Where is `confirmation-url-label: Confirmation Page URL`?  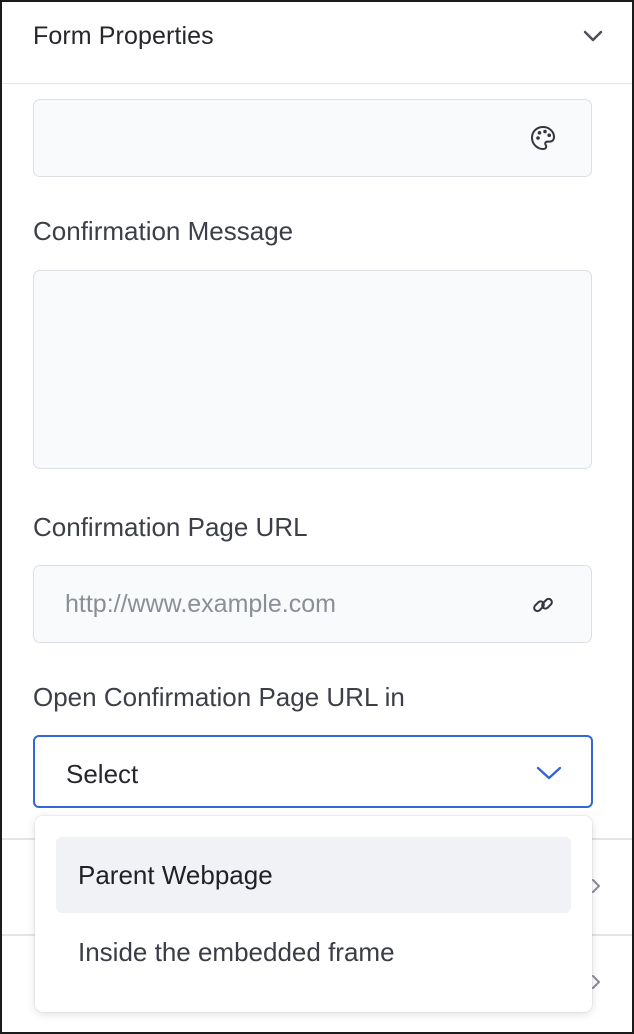 confirmation-url-label: Confirmation Page URL is located at coordinates (170, 527).